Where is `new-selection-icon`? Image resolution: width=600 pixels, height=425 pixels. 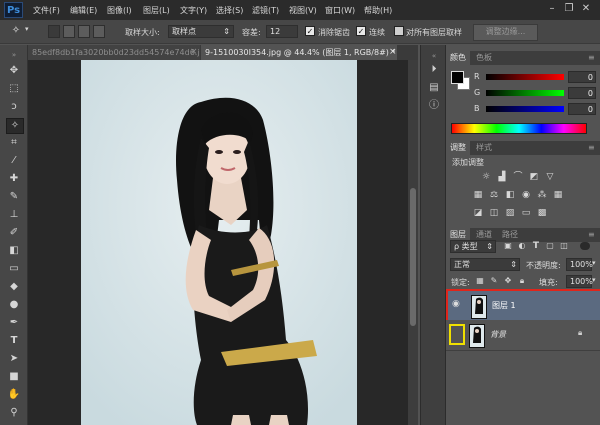 new-selection-icon is located at coordinates (54, 31).